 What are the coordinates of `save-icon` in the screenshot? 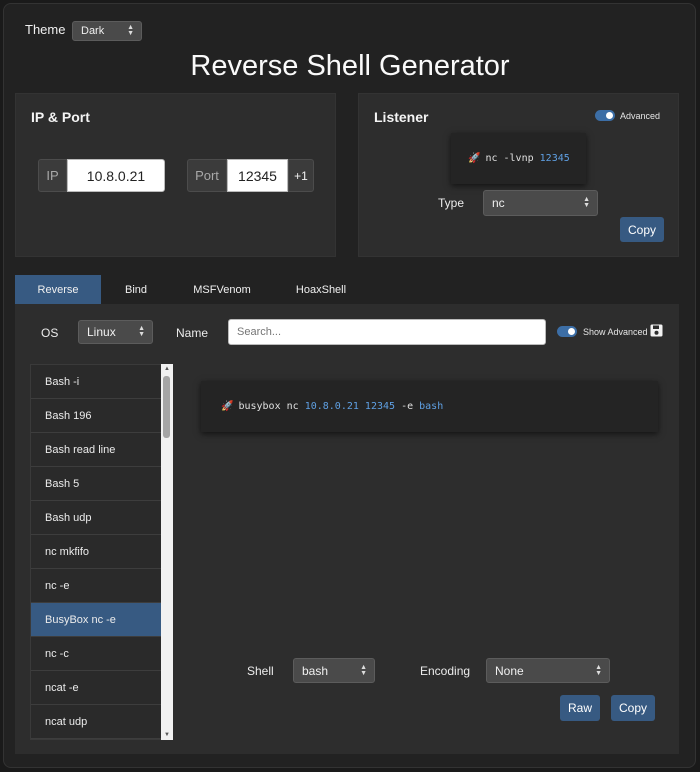 It's located at (656, 330).